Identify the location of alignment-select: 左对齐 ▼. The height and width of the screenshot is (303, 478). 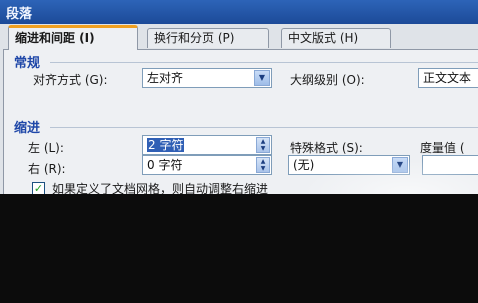
(207, 78).